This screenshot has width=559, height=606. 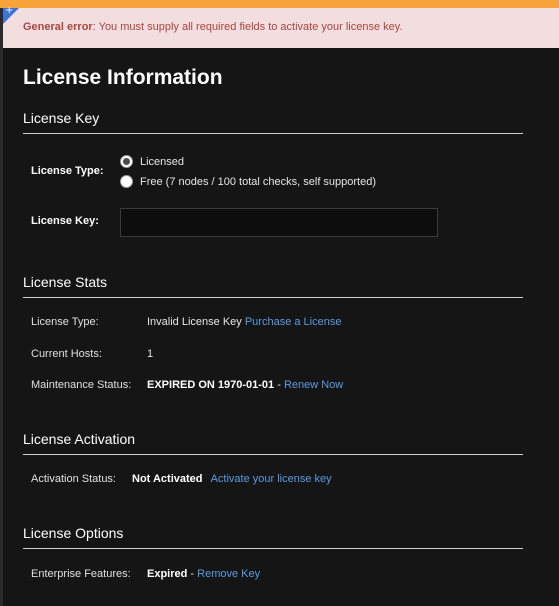 I want to click on section-title-license-key: License Key, so click(x=273, y=122).